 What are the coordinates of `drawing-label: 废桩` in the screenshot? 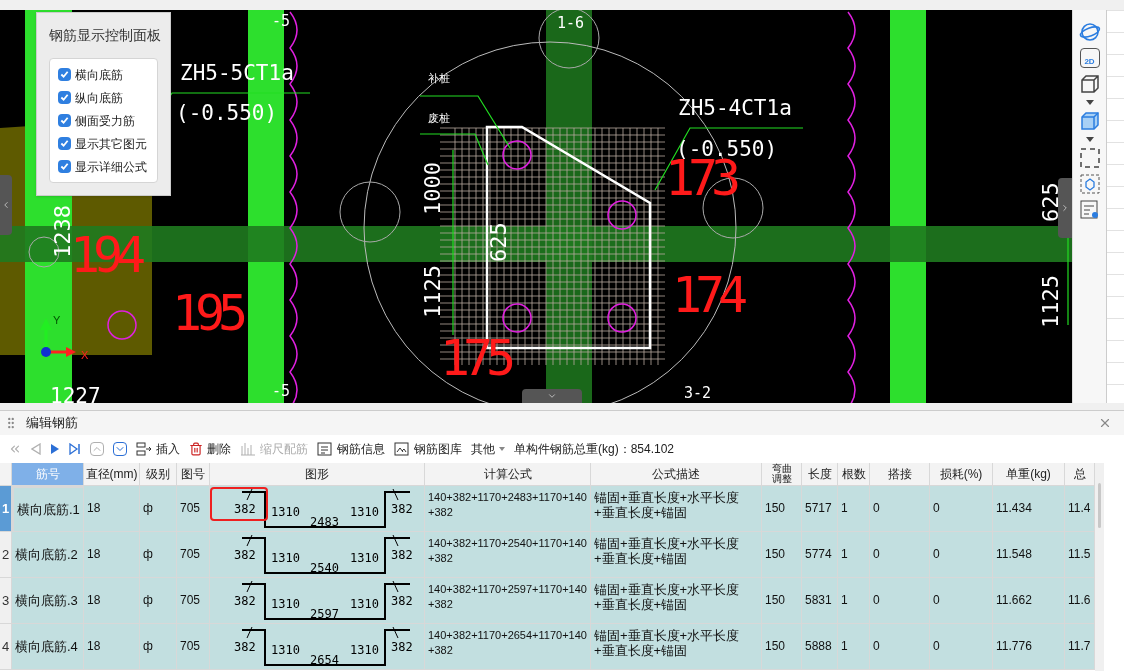 It's located at (439, 118).